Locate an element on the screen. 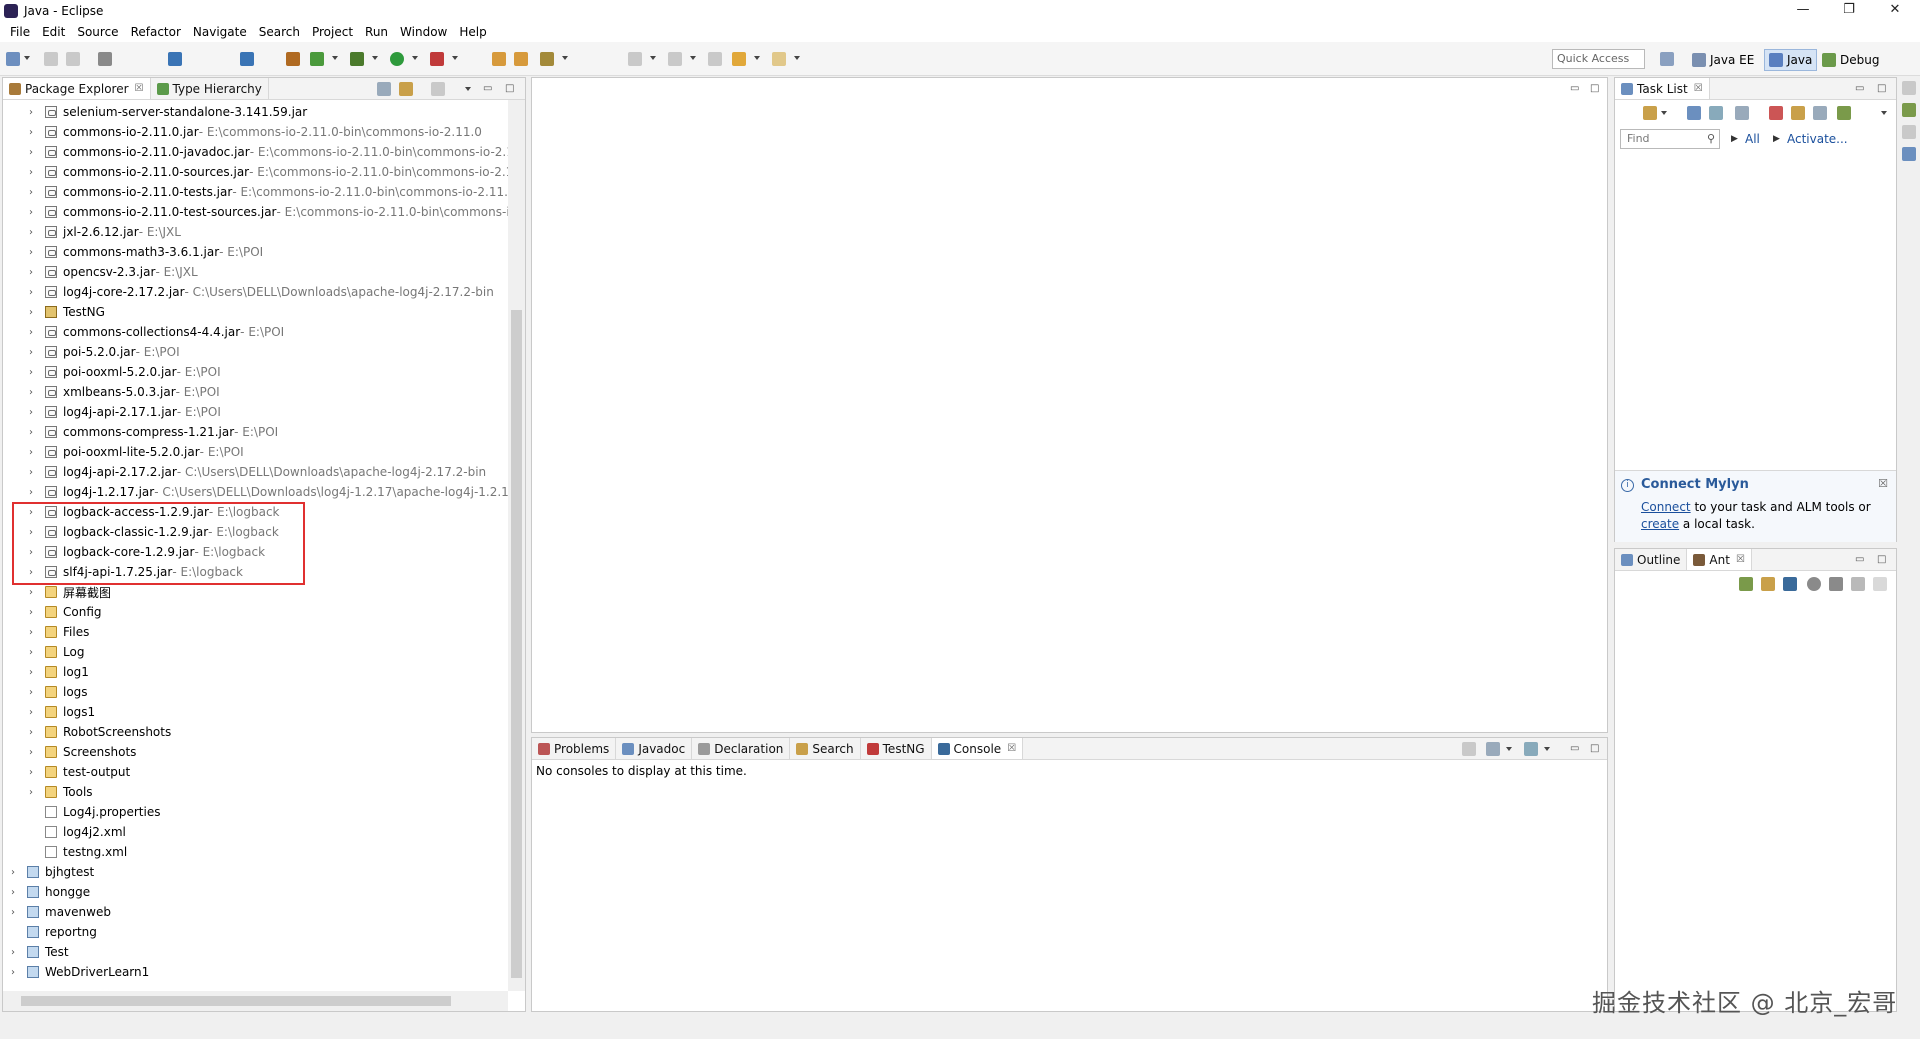  tree-row: › jxl-2.6.12.jar - E:\JXL is located at coordinates (105, 232).